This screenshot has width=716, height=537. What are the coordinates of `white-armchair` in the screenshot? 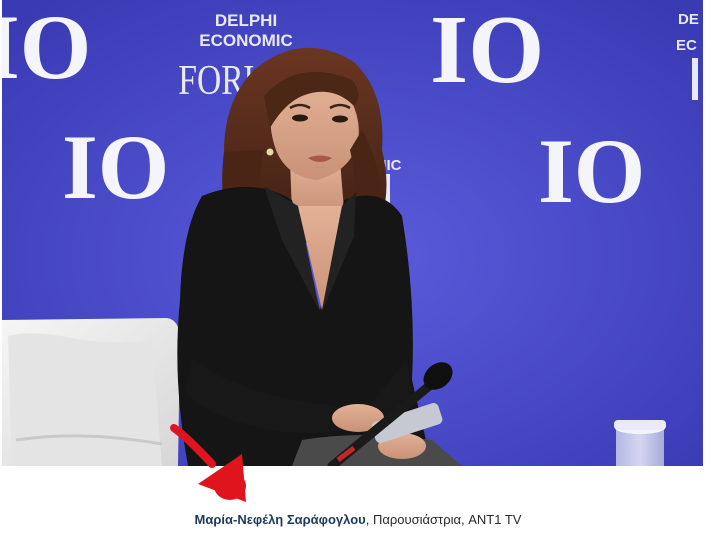 It's located at (91, 392).